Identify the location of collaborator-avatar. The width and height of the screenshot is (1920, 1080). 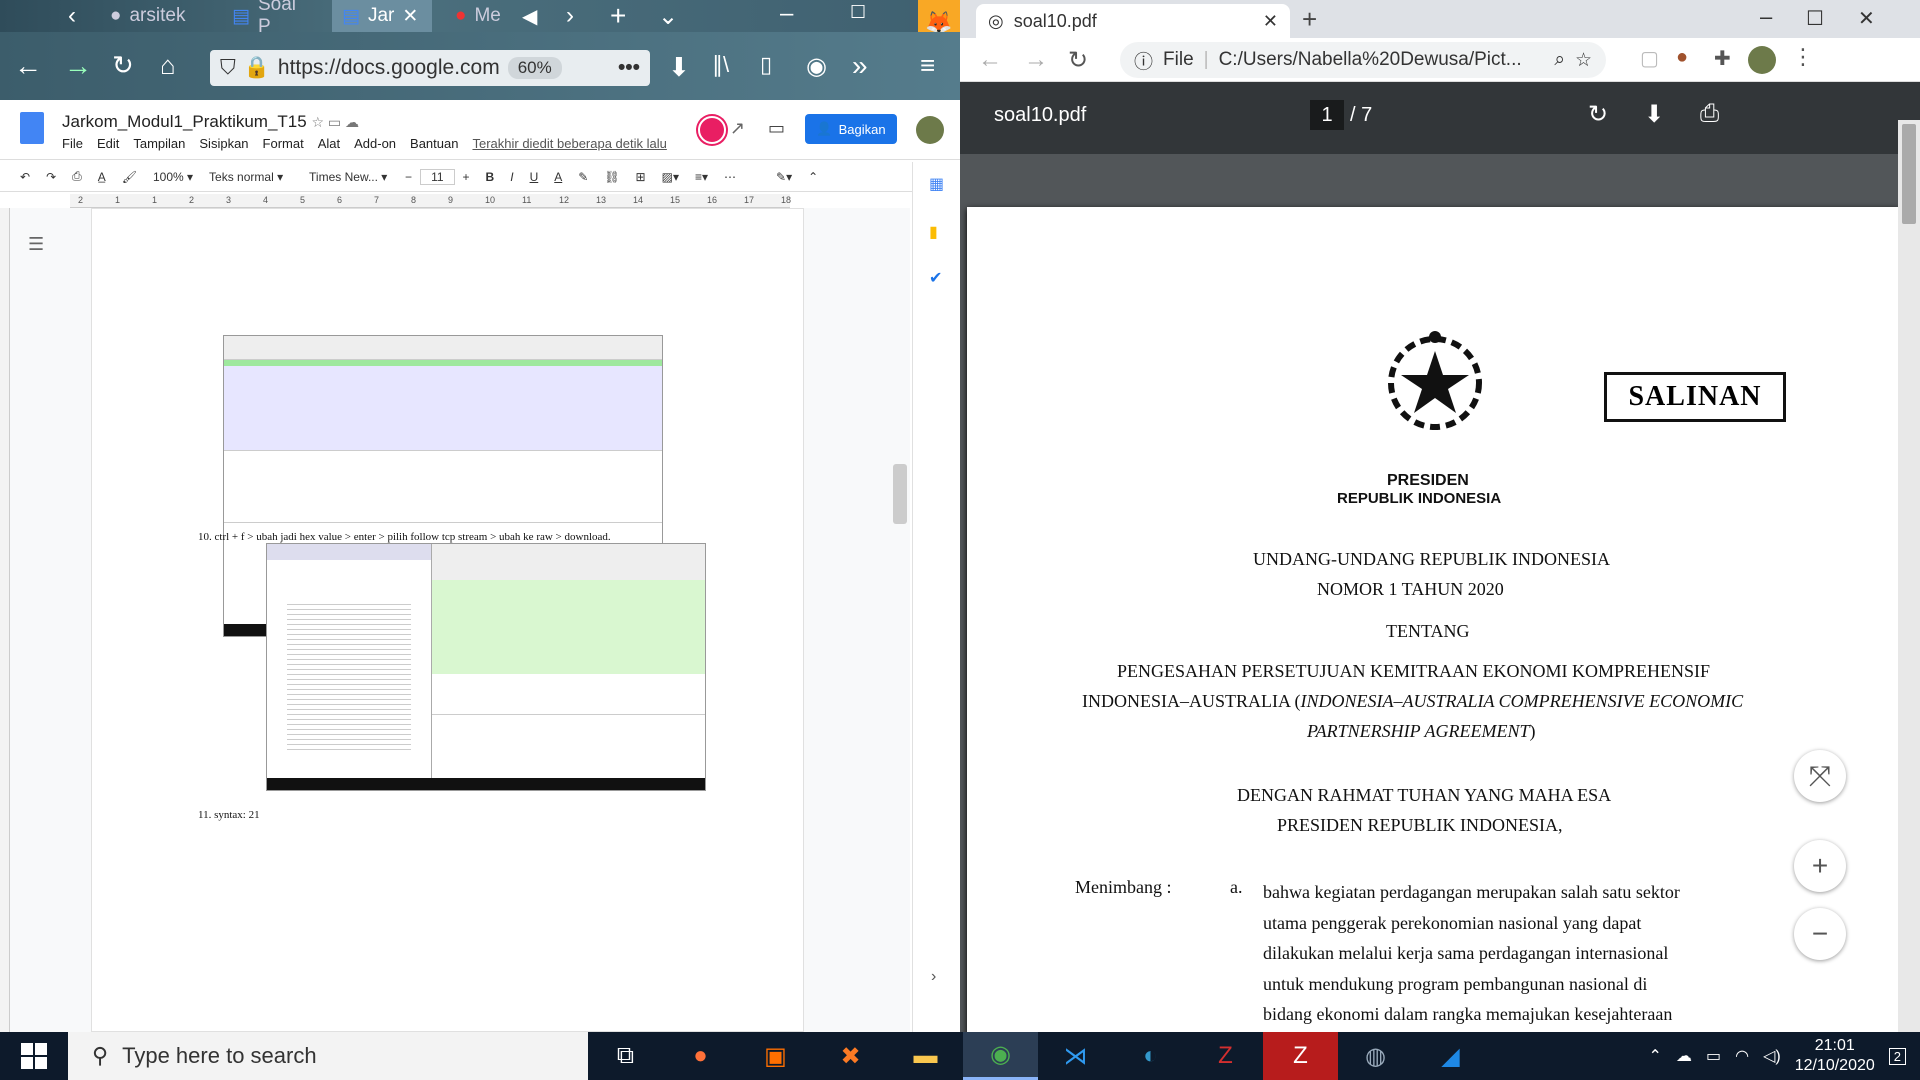
(712, 130).